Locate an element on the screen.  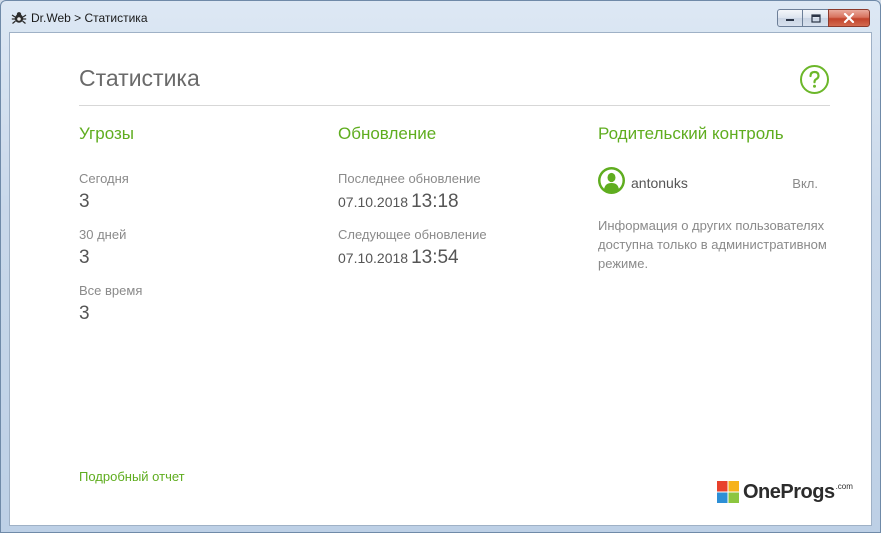
header-divider is located at coordinates (454, 105).